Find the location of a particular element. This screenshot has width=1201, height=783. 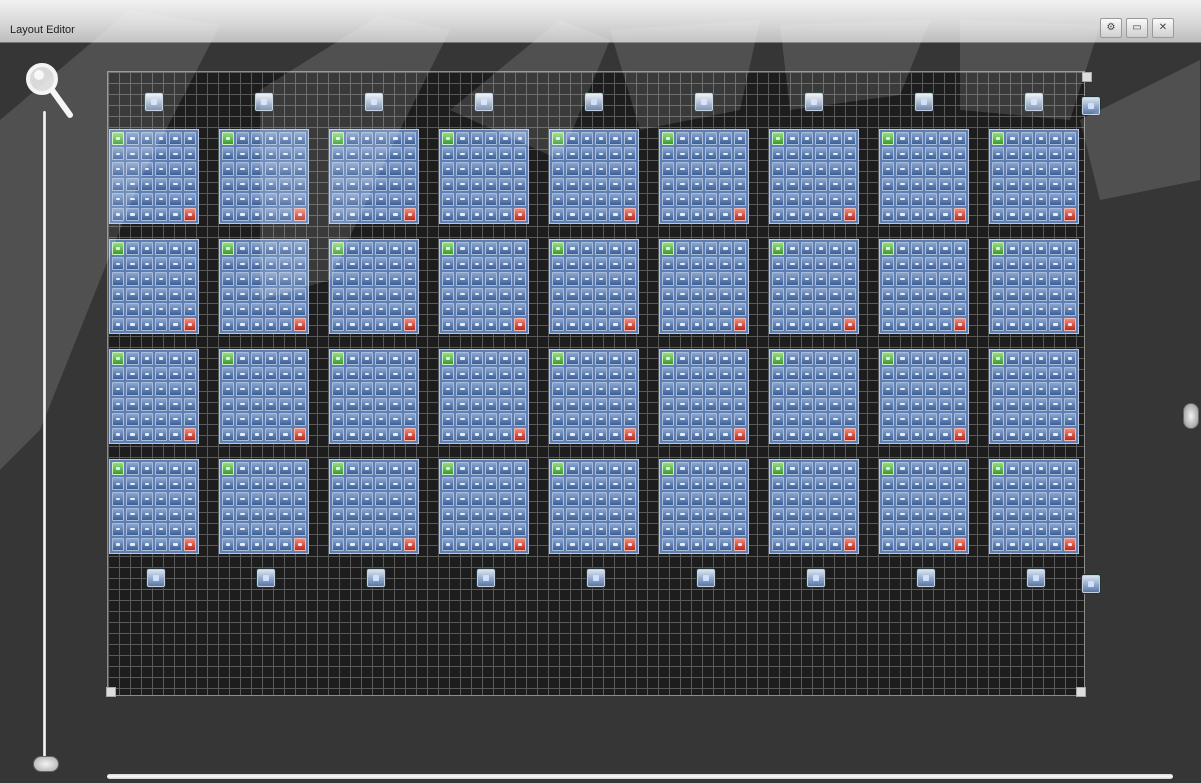

zoom-slider-track is located at coordinates (44, 436).